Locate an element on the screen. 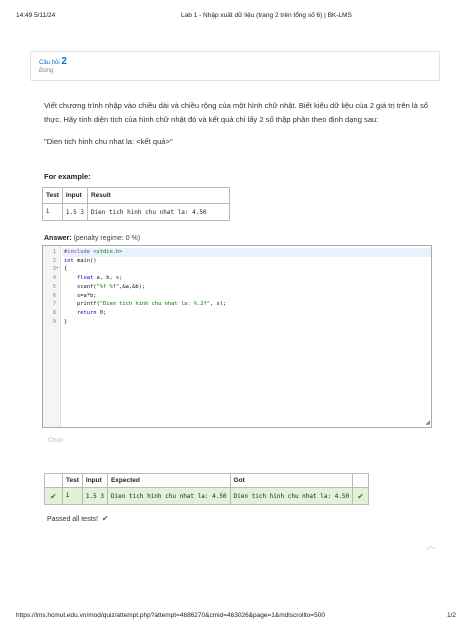  code-line: int main() is located at coordinates (80, 261).